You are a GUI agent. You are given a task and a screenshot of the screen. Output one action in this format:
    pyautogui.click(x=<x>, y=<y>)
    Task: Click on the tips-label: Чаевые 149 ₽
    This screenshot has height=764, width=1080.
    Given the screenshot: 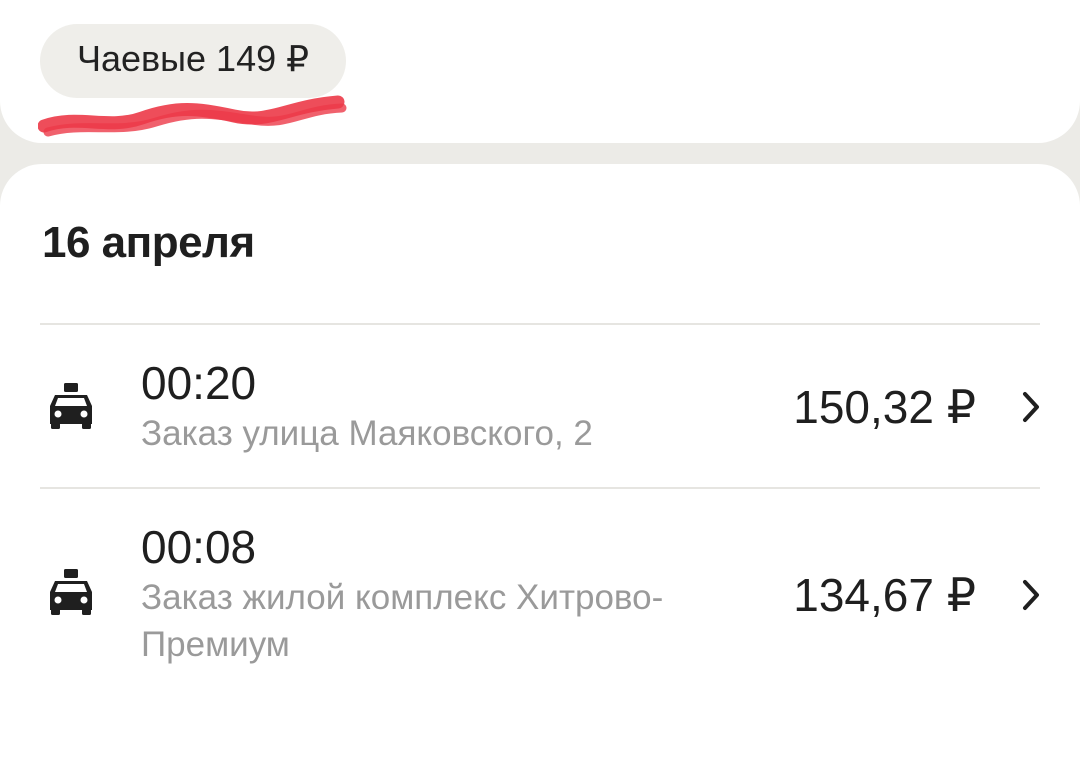 What is the action you would take?
    pyautogui.click(x=193, y=58)
    